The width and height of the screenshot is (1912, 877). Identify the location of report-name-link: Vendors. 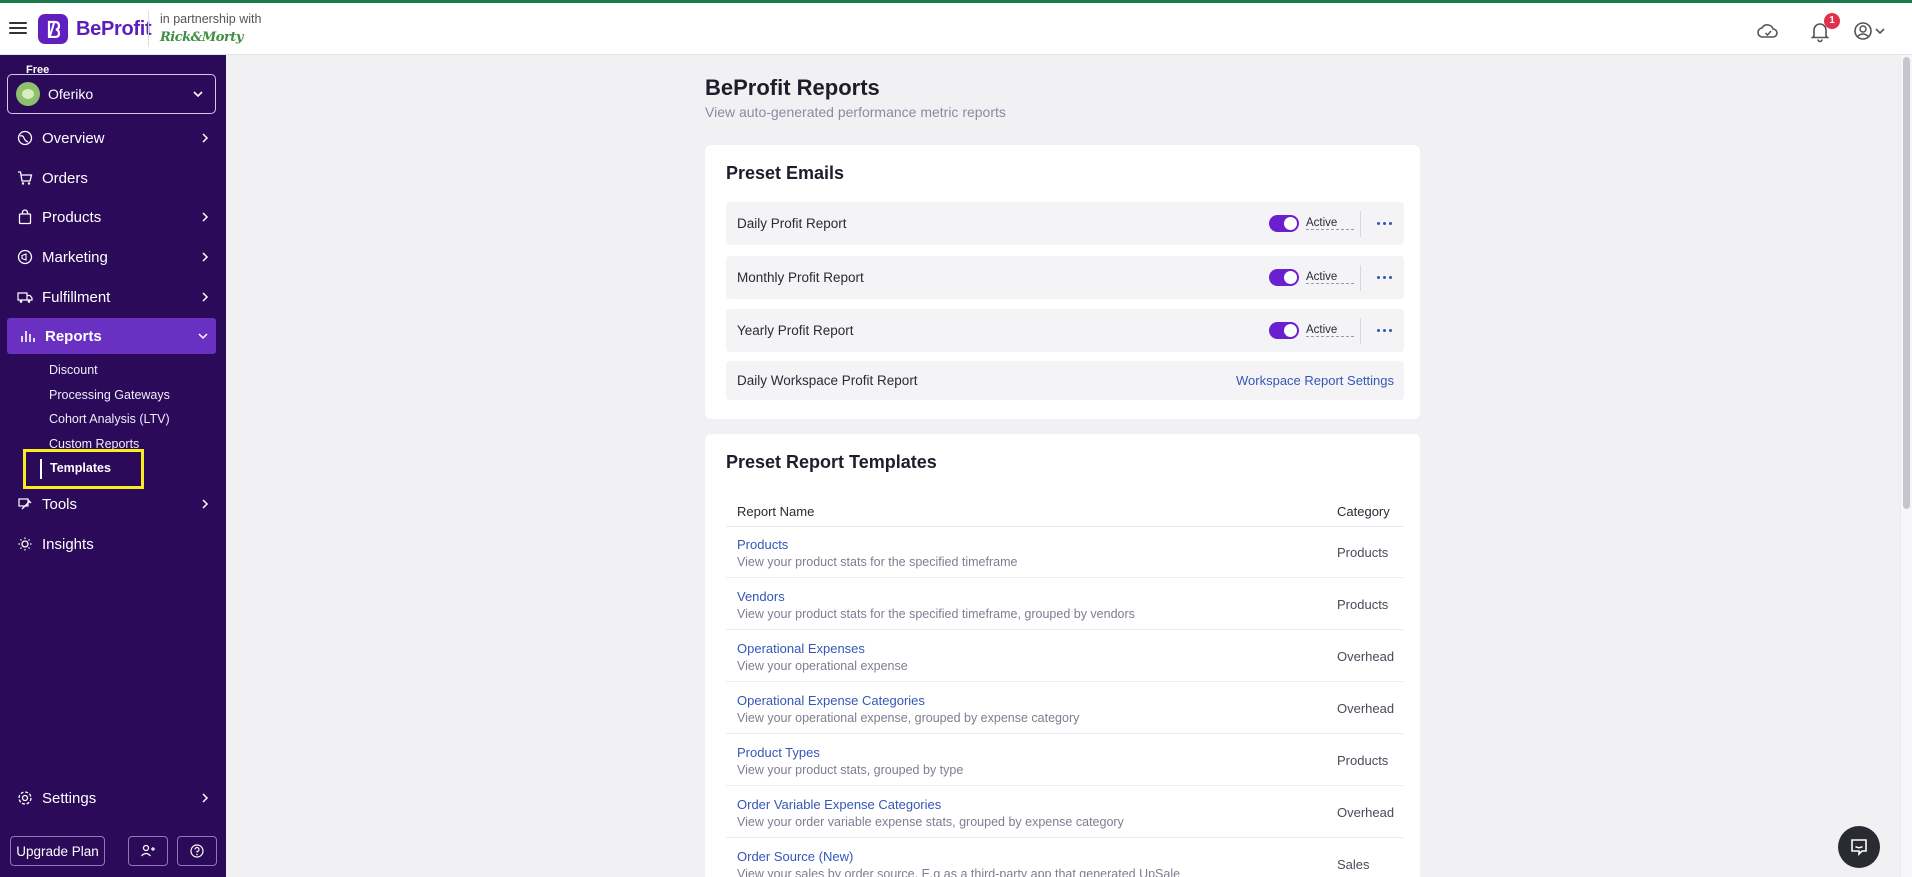
(761, 596).